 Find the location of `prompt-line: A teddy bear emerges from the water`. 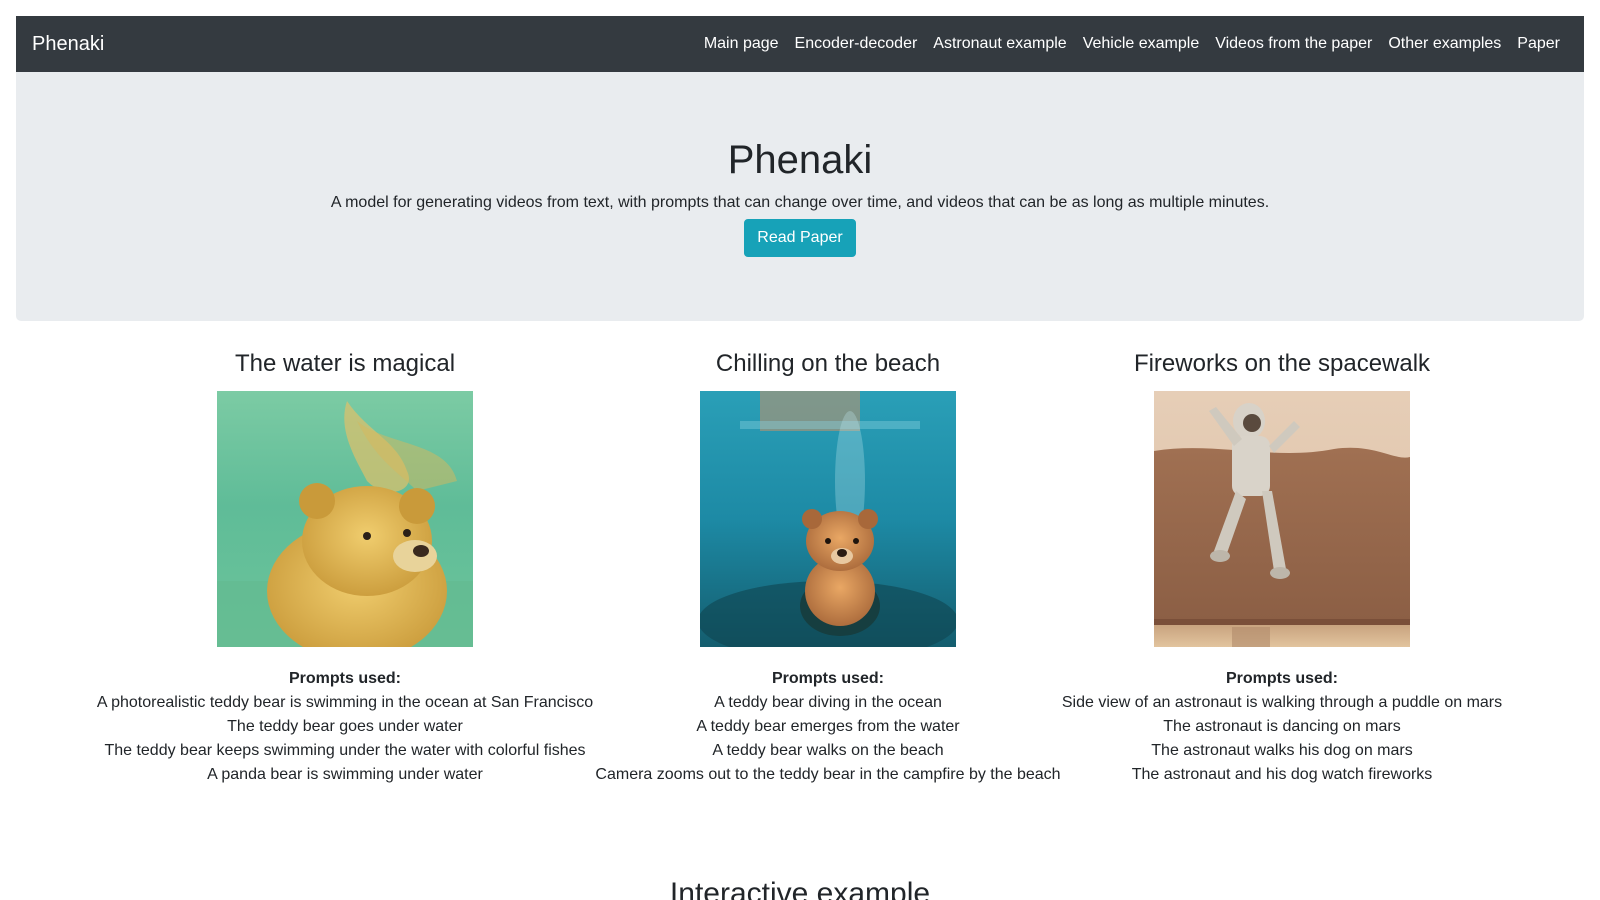

prompt-line: A teddy bear emerges from the water is located at coordinates (828, 726).